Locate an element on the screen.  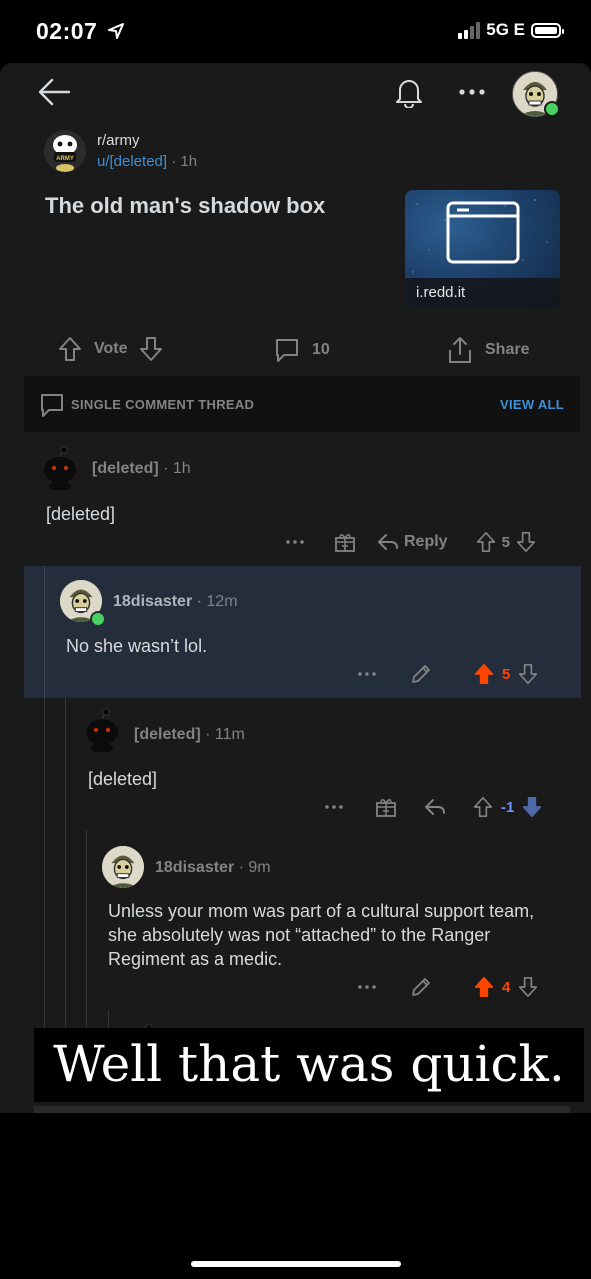
single-thread-bar: SINGLE COMMENT THREAD VIEW ALL is located at coordinates (302, 404).